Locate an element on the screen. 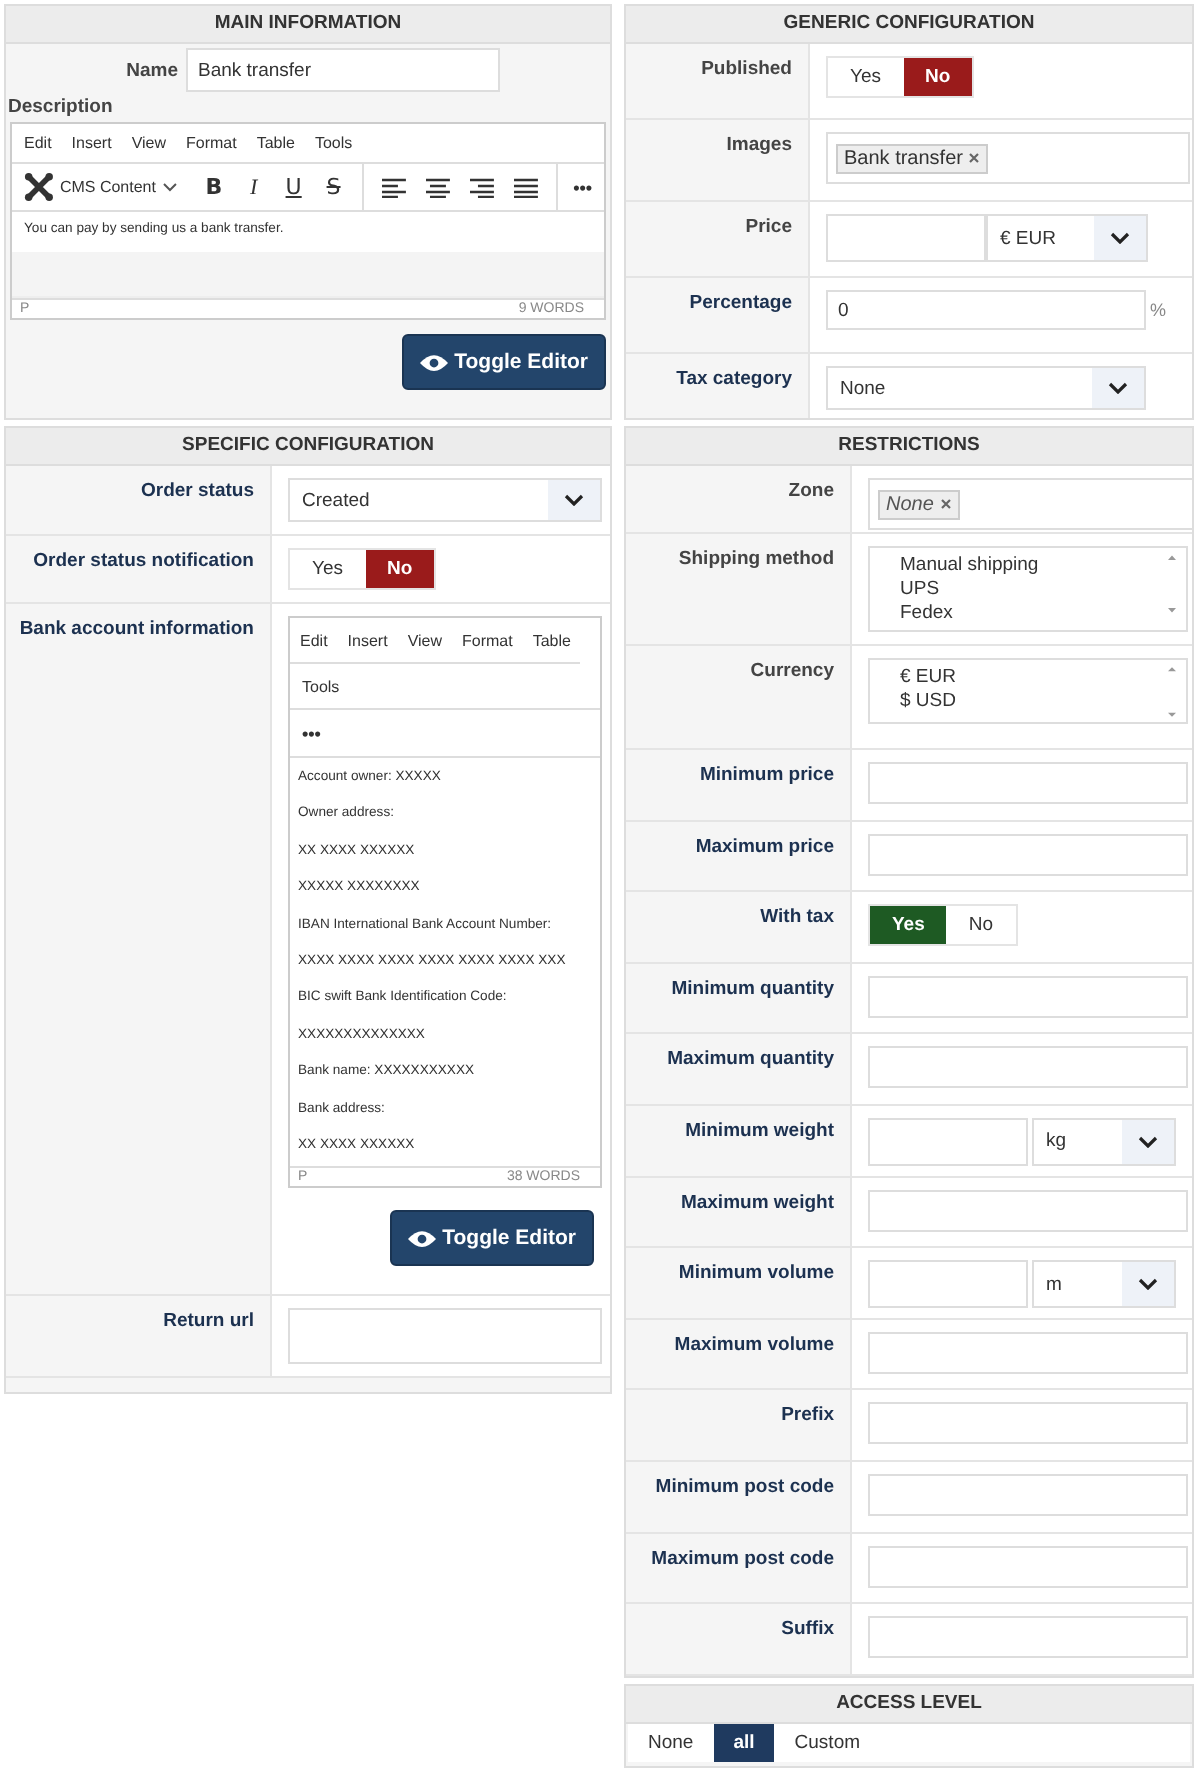 This screenshot has height=1774, width=1200. list-option: Fedex is located at coordinates (969, 614).